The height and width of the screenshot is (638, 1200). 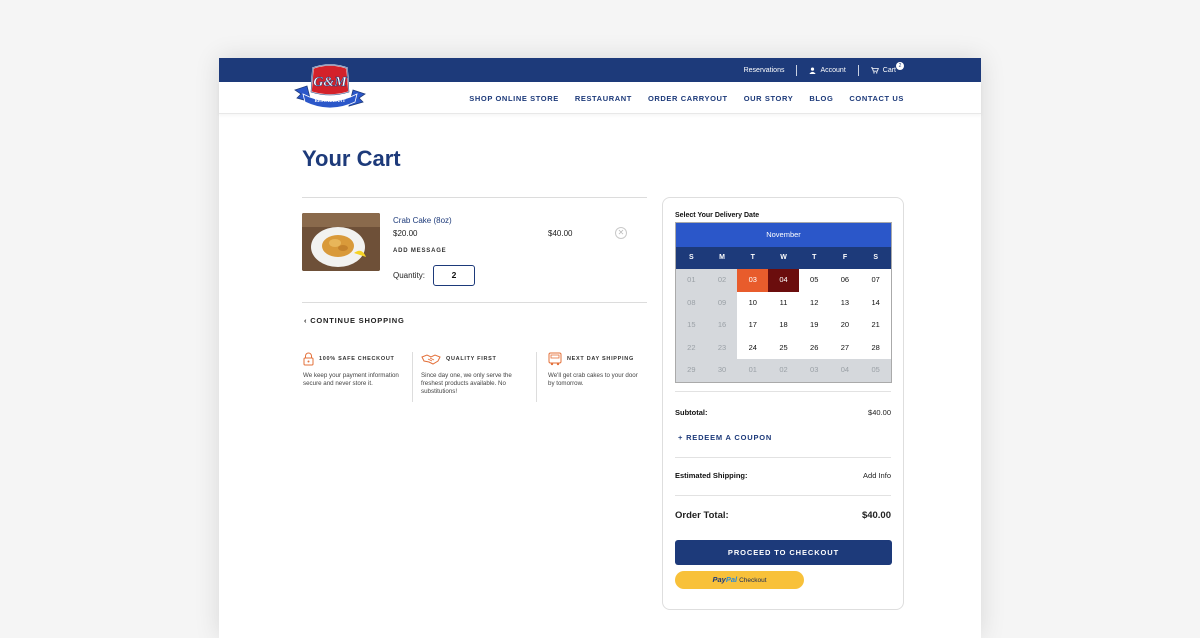 What do you see at coordinates (900, 65) in the screenshot?
I see `cart-count-badge: 2` at bounding box center [900, 65].